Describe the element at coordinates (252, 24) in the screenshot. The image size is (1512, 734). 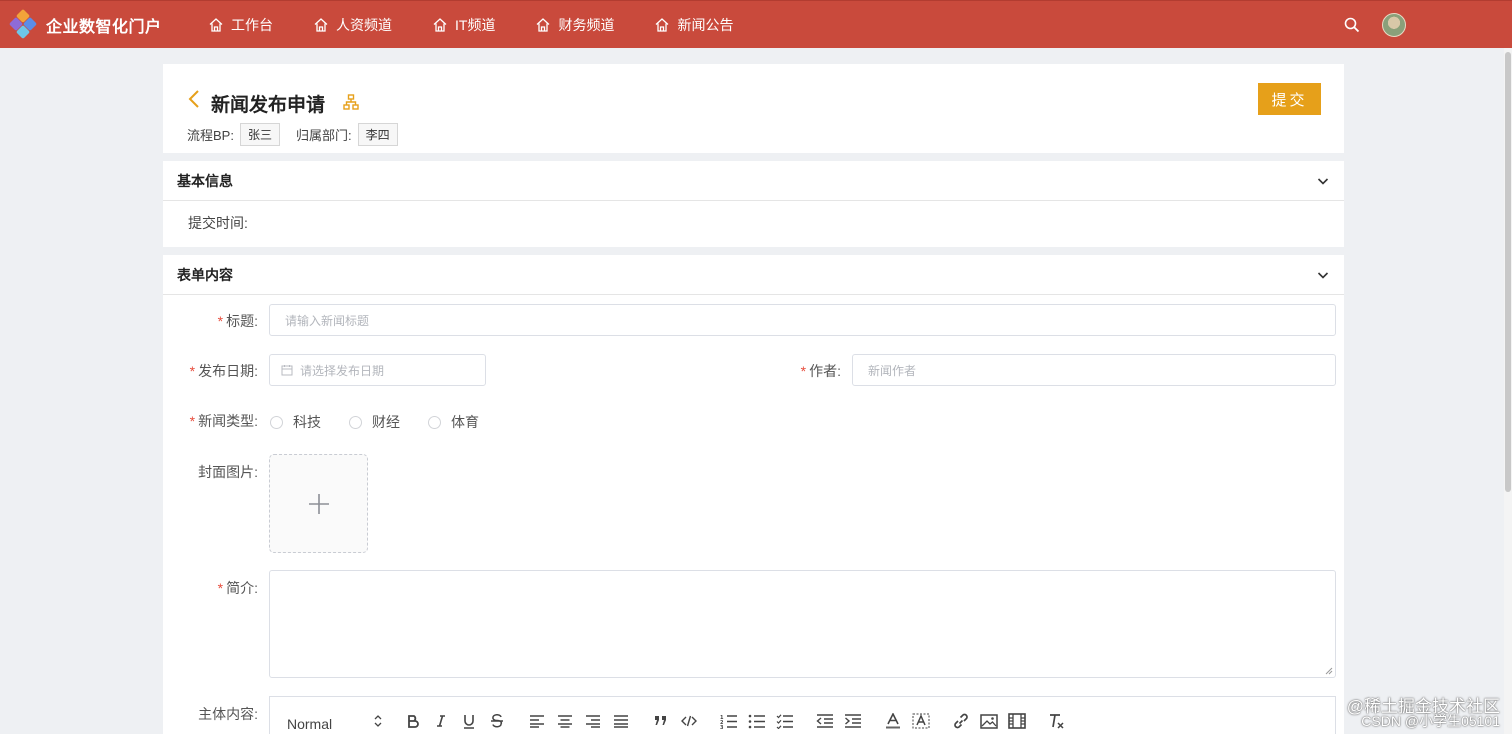
I see `nav-item-label: 工作台` at that location.